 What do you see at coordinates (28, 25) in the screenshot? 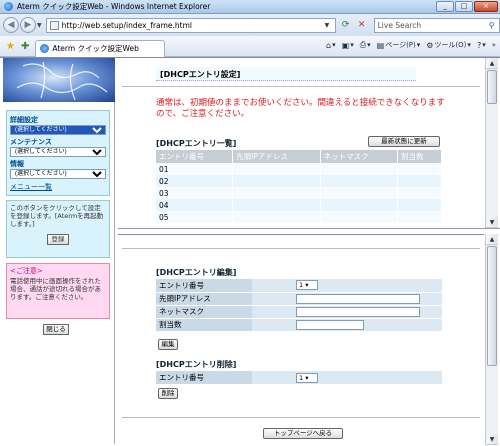
I see `forward-icon: ▶` at bounding box center [28, 25].